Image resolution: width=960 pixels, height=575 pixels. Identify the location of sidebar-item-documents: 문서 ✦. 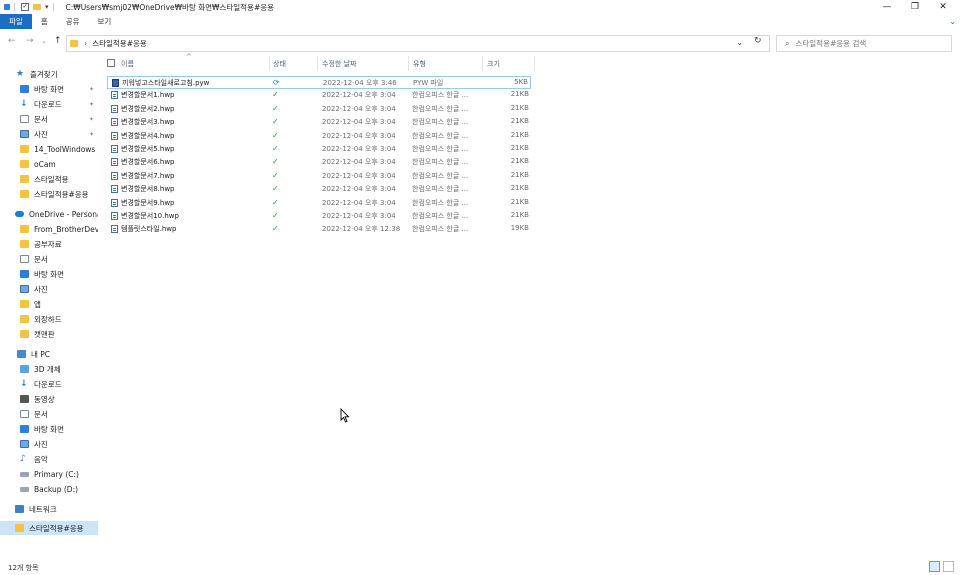
(49, 119).